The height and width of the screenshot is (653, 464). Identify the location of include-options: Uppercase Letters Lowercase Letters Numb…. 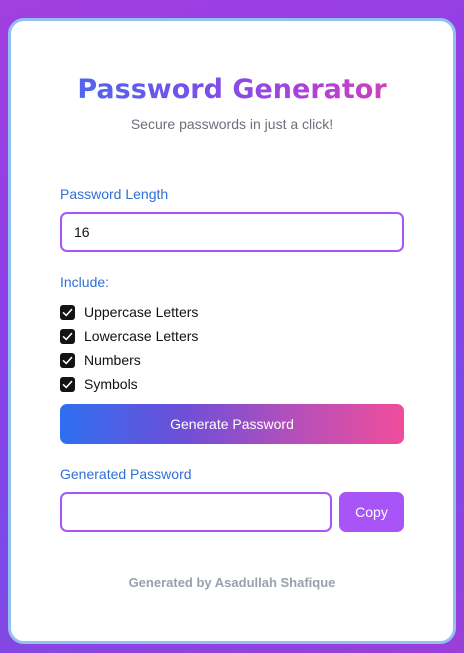
(129, 348).